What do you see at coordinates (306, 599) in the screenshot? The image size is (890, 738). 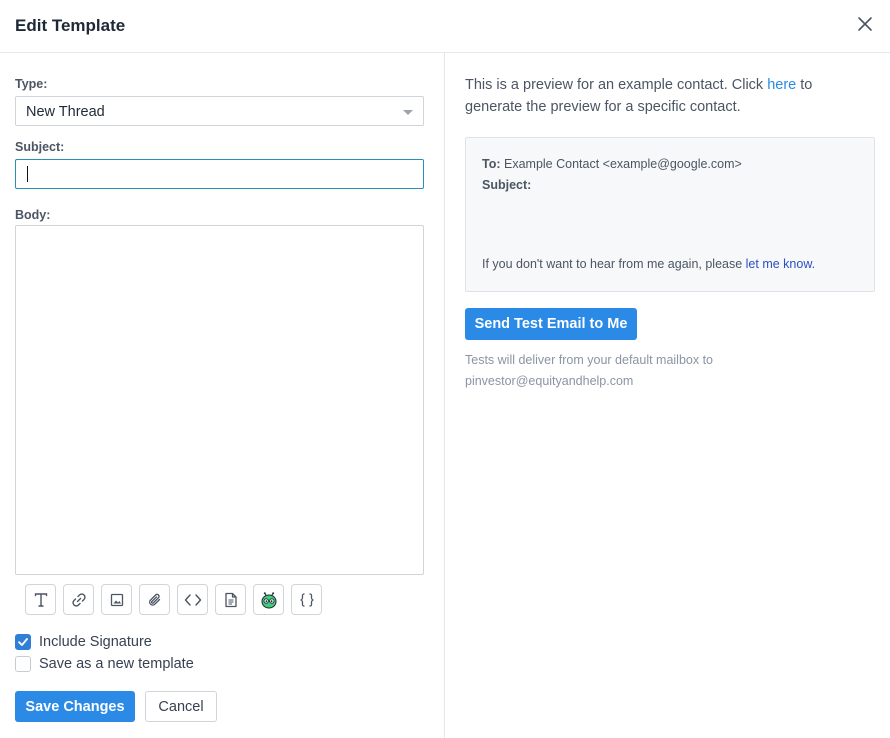 I see `variables-icon` at bounding box center [306, 599].